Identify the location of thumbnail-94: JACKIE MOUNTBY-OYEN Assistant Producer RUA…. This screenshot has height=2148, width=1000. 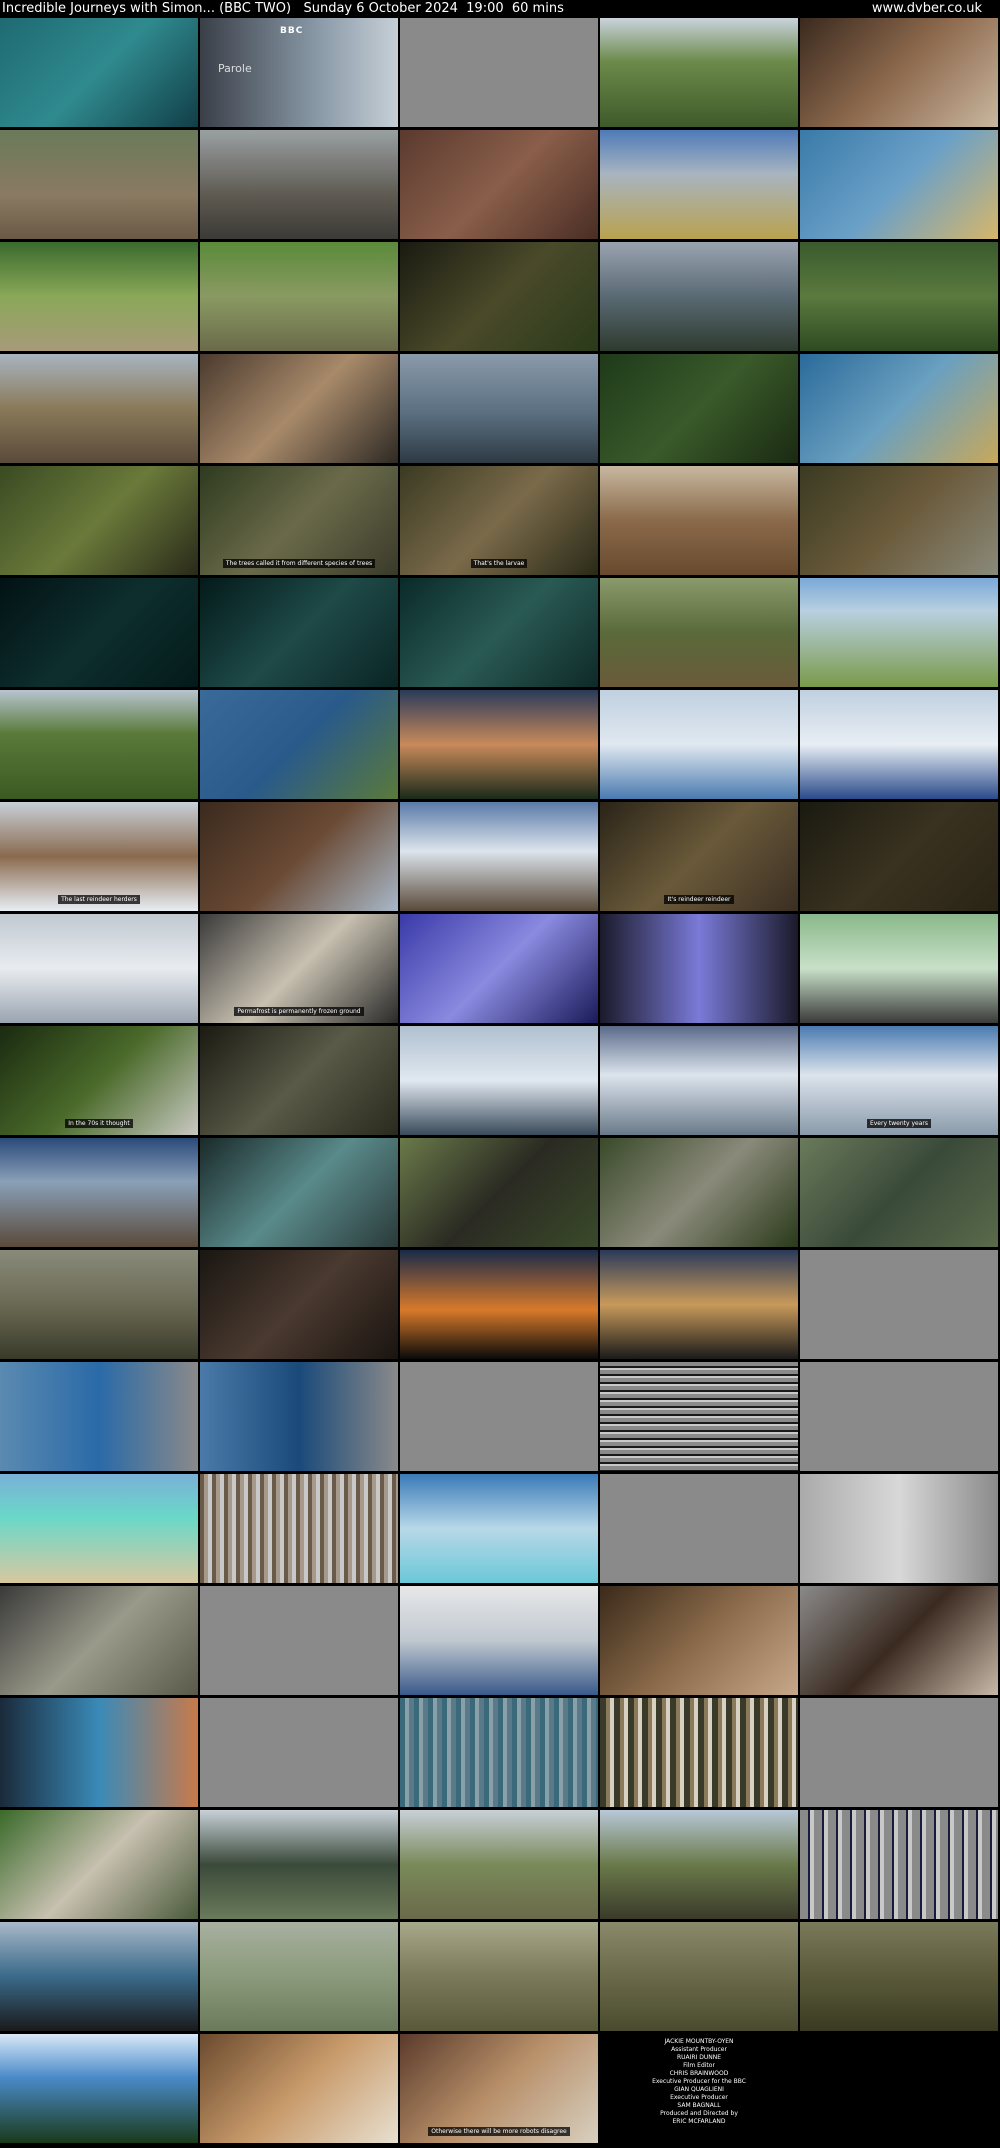
(699, 2088).